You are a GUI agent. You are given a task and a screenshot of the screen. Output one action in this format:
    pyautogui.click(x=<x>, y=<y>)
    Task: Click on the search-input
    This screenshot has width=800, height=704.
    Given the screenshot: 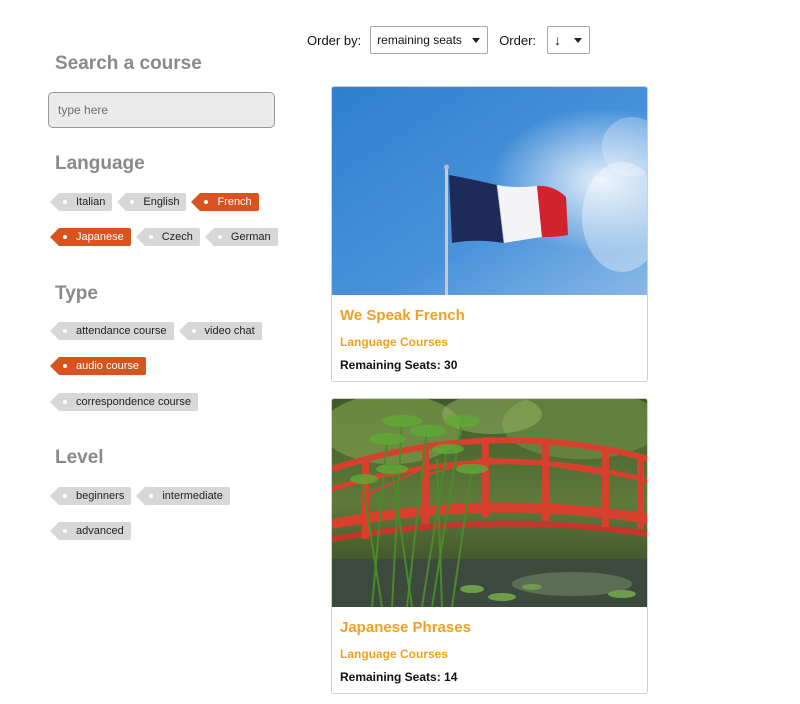 What is the action you would take?
    pyautogui.click(x=161, y=110)
    